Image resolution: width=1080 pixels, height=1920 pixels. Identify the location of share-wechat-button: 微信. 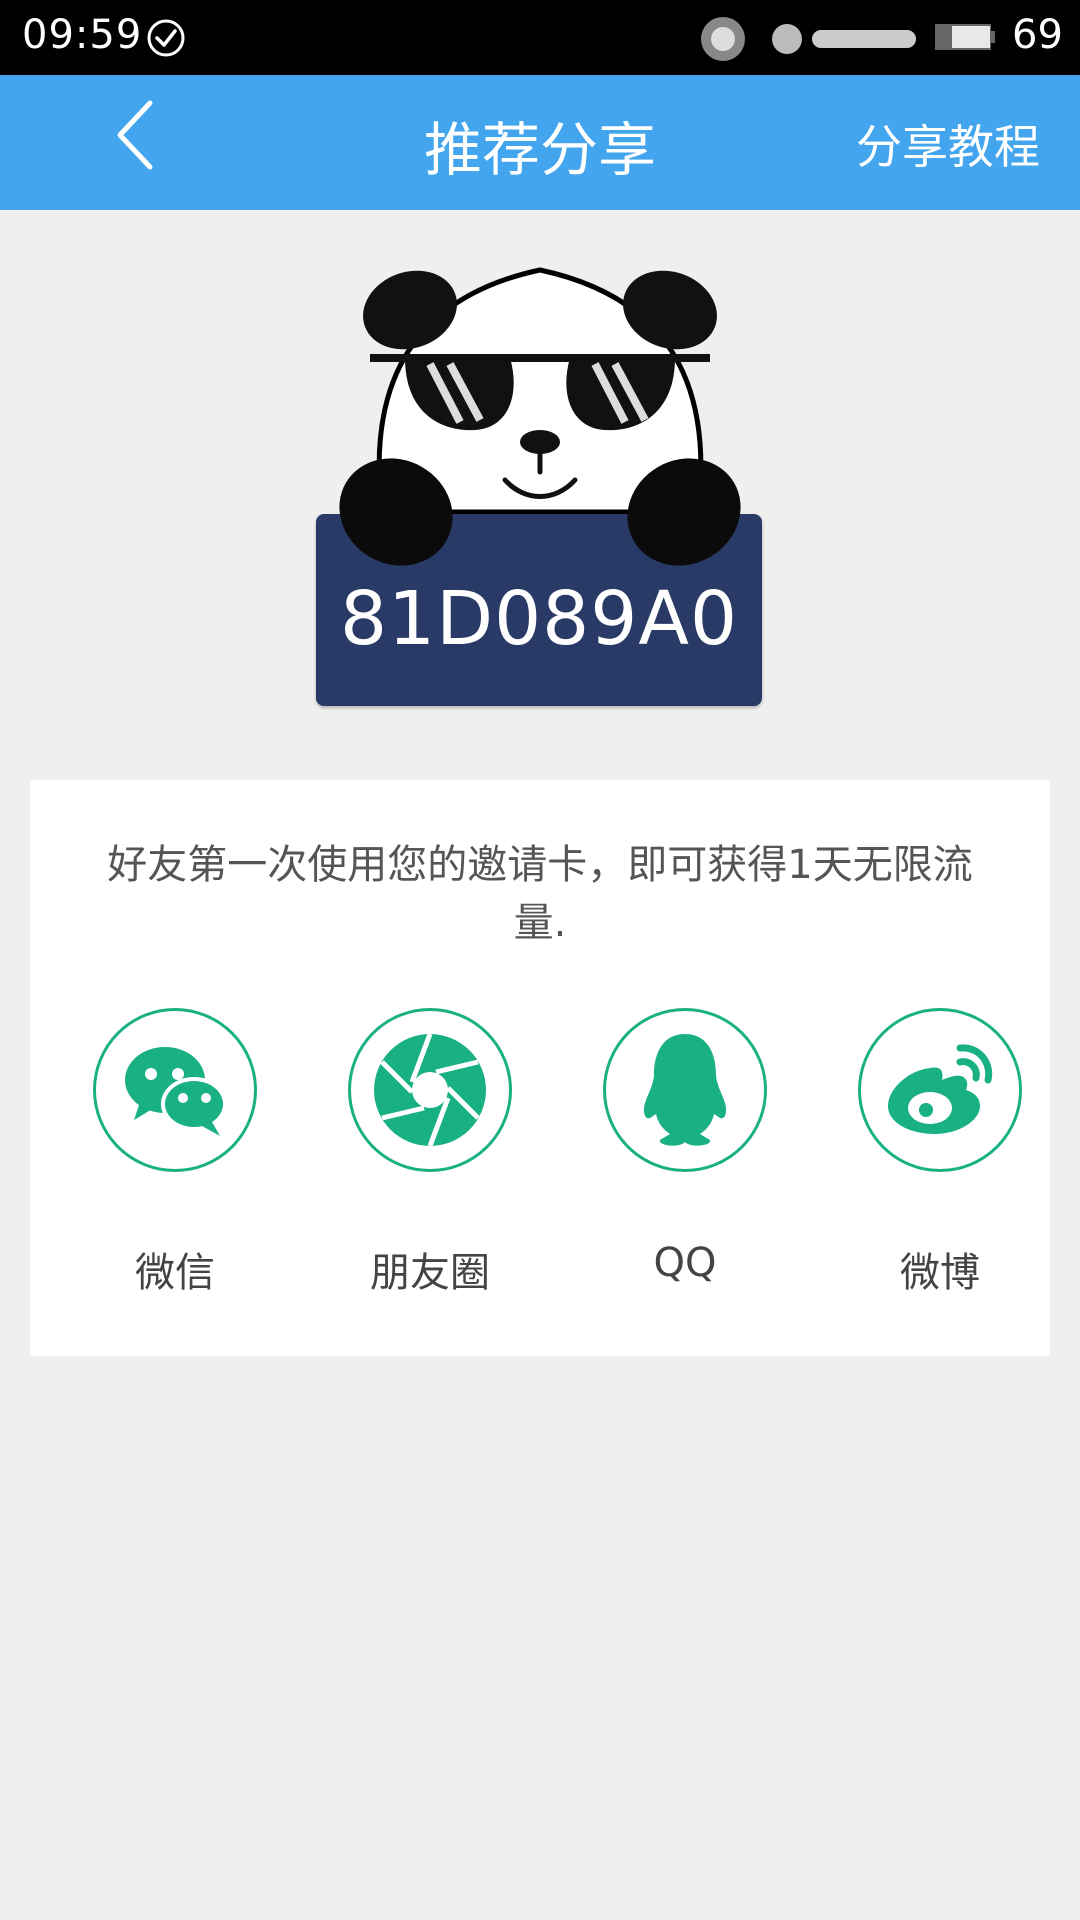
(175, 1153).